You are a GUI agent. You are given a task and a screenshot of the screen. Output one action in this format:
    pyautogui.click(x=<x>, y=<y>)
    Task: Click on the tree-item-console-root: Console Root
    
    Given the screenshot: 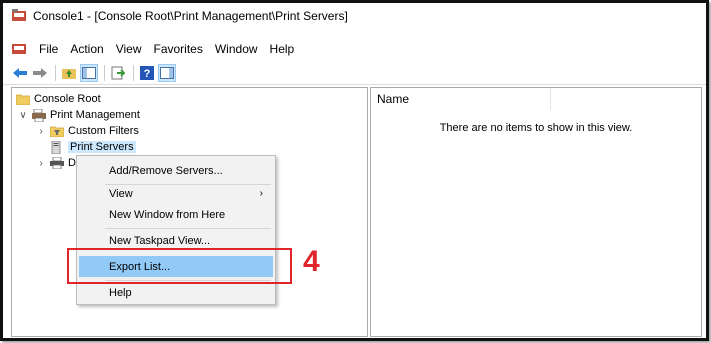 What is the action you would take?
    pyautogui.click(x=58, y=99)
    